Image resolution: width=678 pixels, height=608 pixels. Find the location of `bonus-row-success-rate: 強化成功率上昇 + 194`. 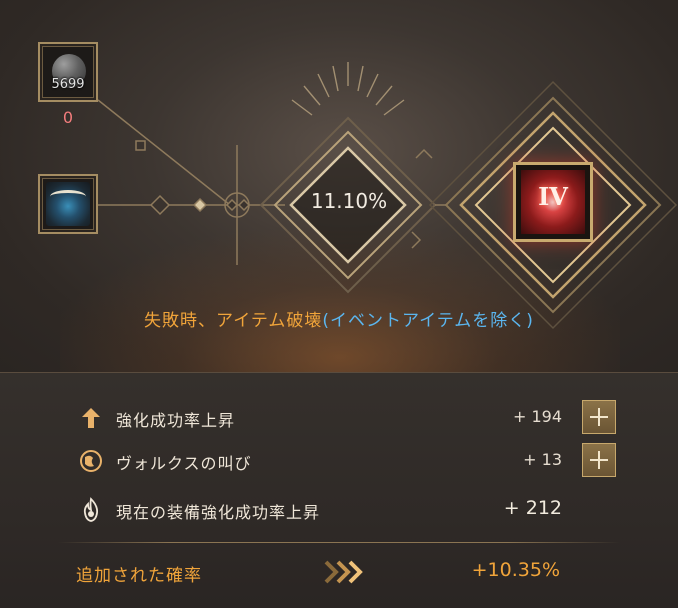

bonus-row-success-rate: 強化成功率上昇 + 194 is located at coordinates (348, 417).